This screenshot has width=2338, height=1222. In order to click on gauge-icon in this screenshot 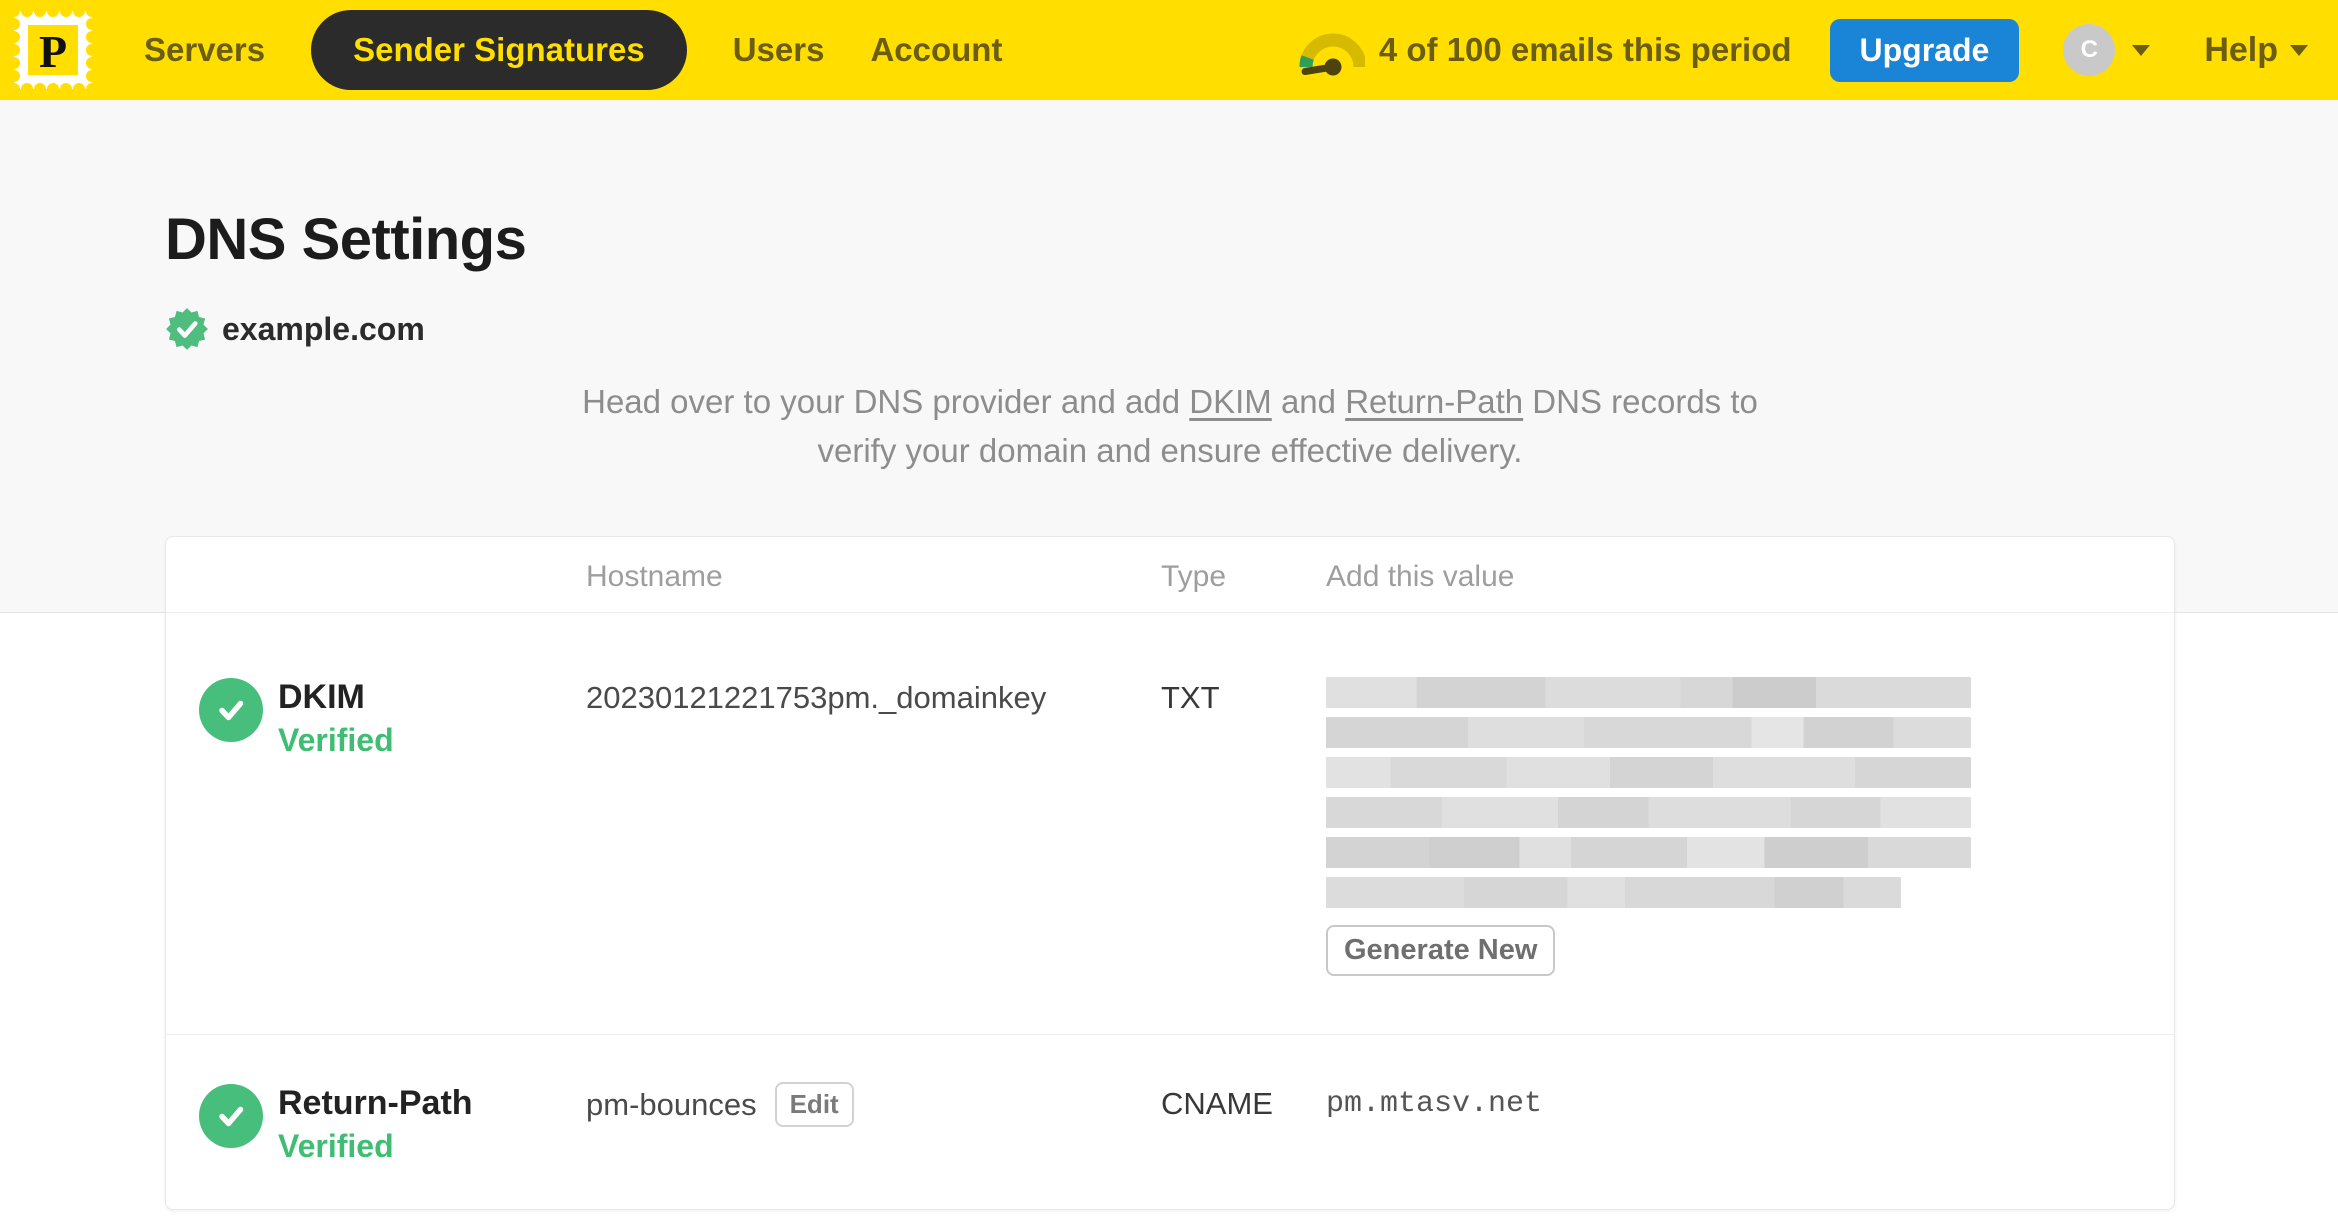, I will do `click(1332, 54)`.